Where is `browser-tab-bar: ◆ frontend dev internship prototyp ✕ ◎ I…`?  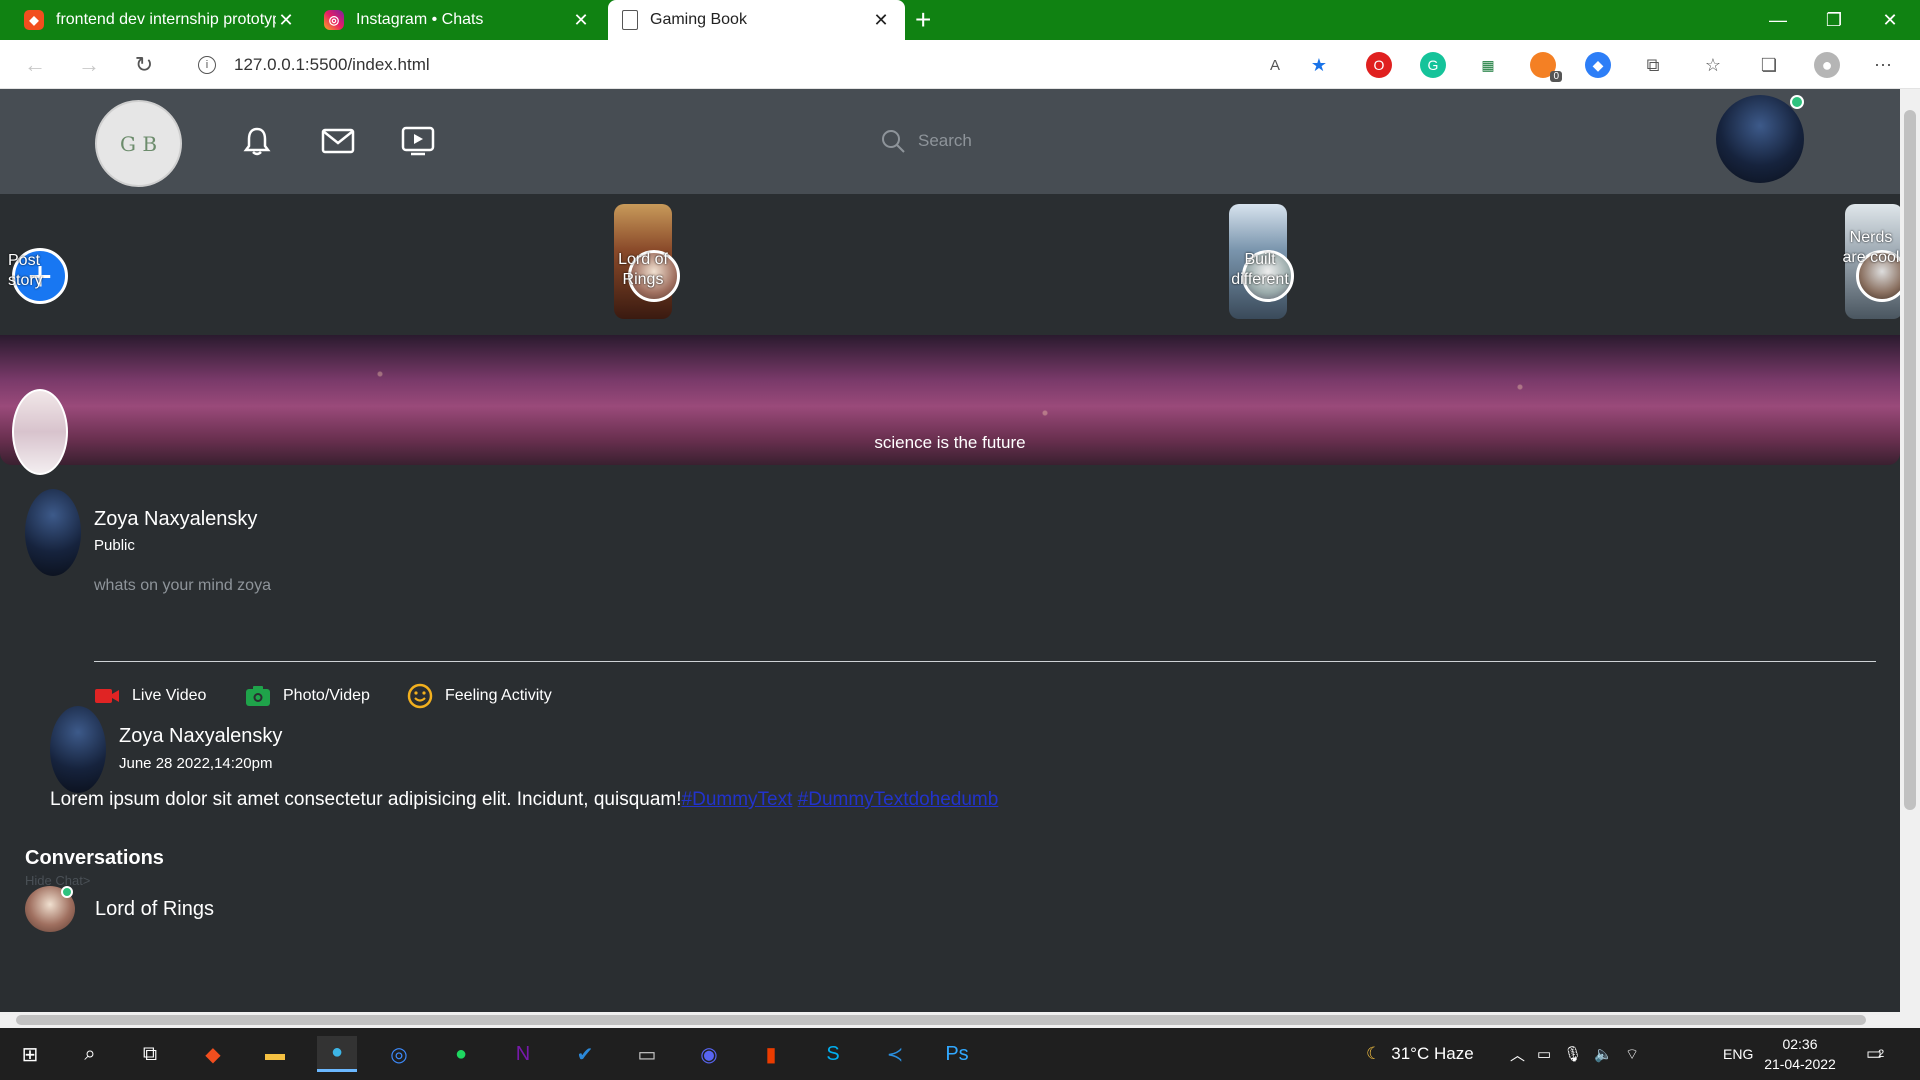 browser-tab-bar: ◆ frontend dev internship prototyp ✕ ◎ I… is located at coordinates (960, 20).